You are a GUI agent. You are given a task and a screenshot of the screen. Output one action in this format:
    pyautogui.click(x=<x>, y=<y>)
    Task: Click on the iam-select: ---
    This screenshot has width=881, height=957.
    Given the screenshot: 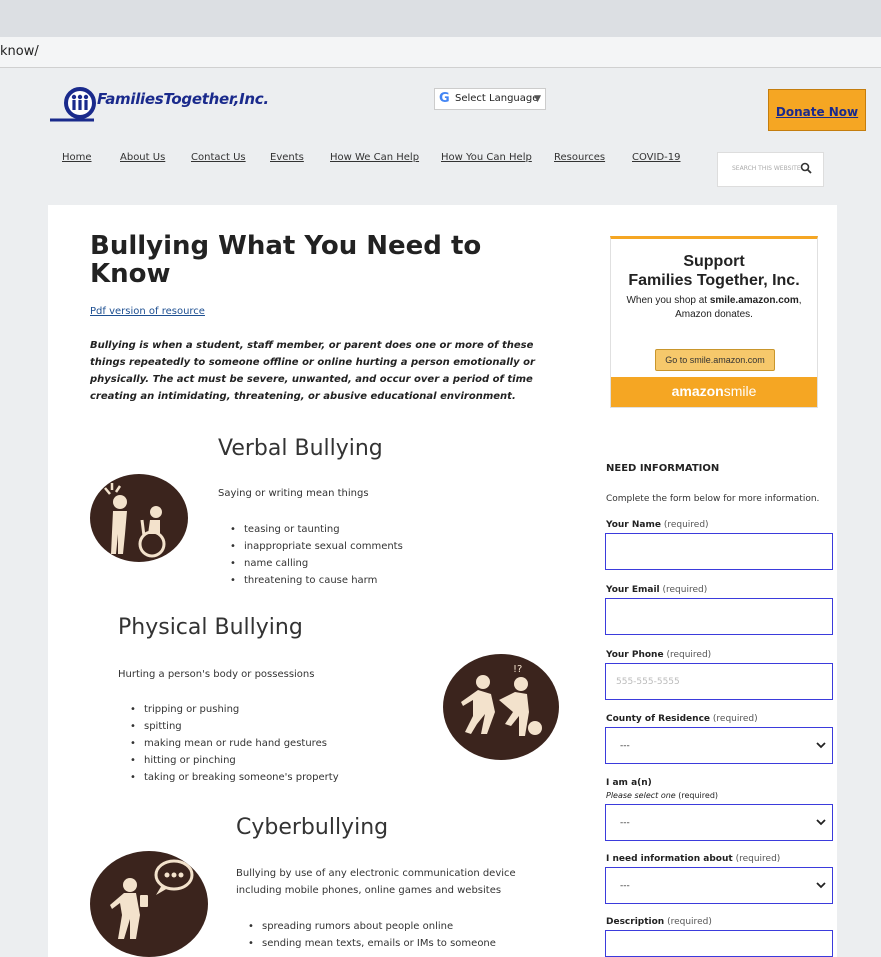 What is the action you would take?
    pyautogui.click(x=719, y=822)
    